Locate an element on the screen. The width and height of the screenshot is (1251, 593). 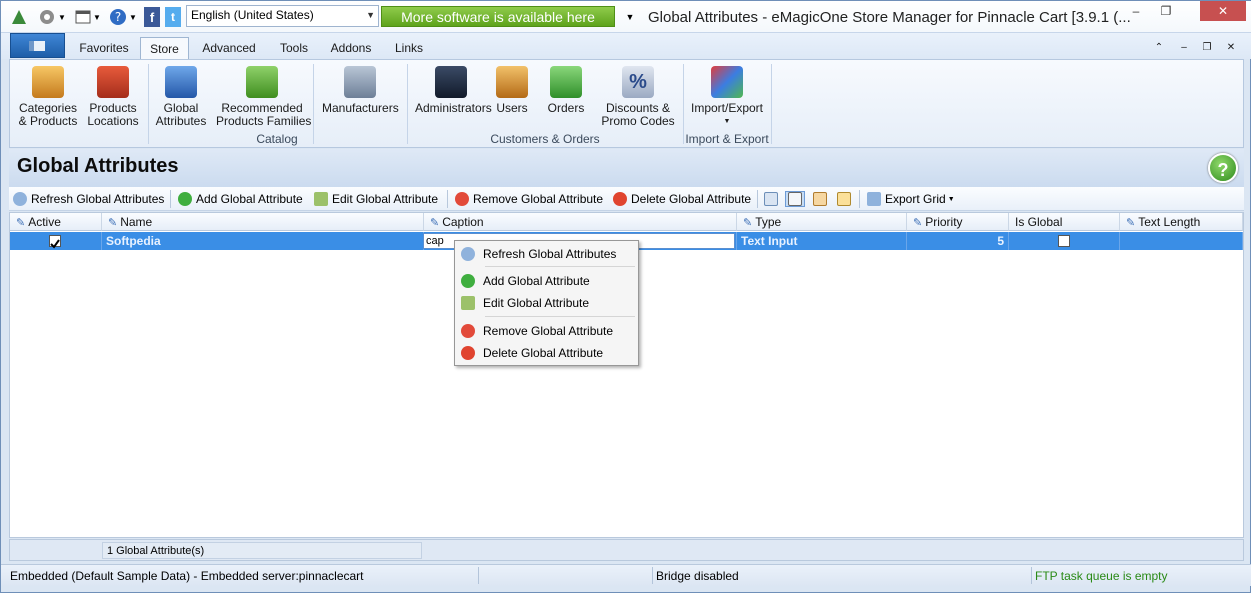
help-icon: ? ▼ is located at coordinates (123, 17).